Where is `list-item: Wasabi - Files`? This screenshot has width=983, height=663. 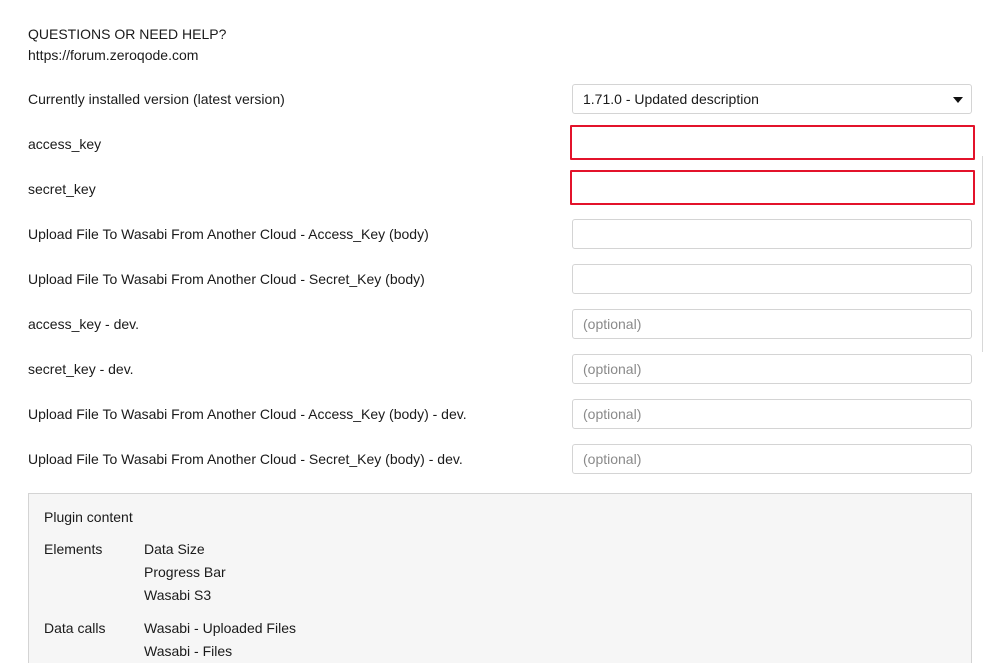
list-item: Wasabi - Files is located at coordinates (188, 651).